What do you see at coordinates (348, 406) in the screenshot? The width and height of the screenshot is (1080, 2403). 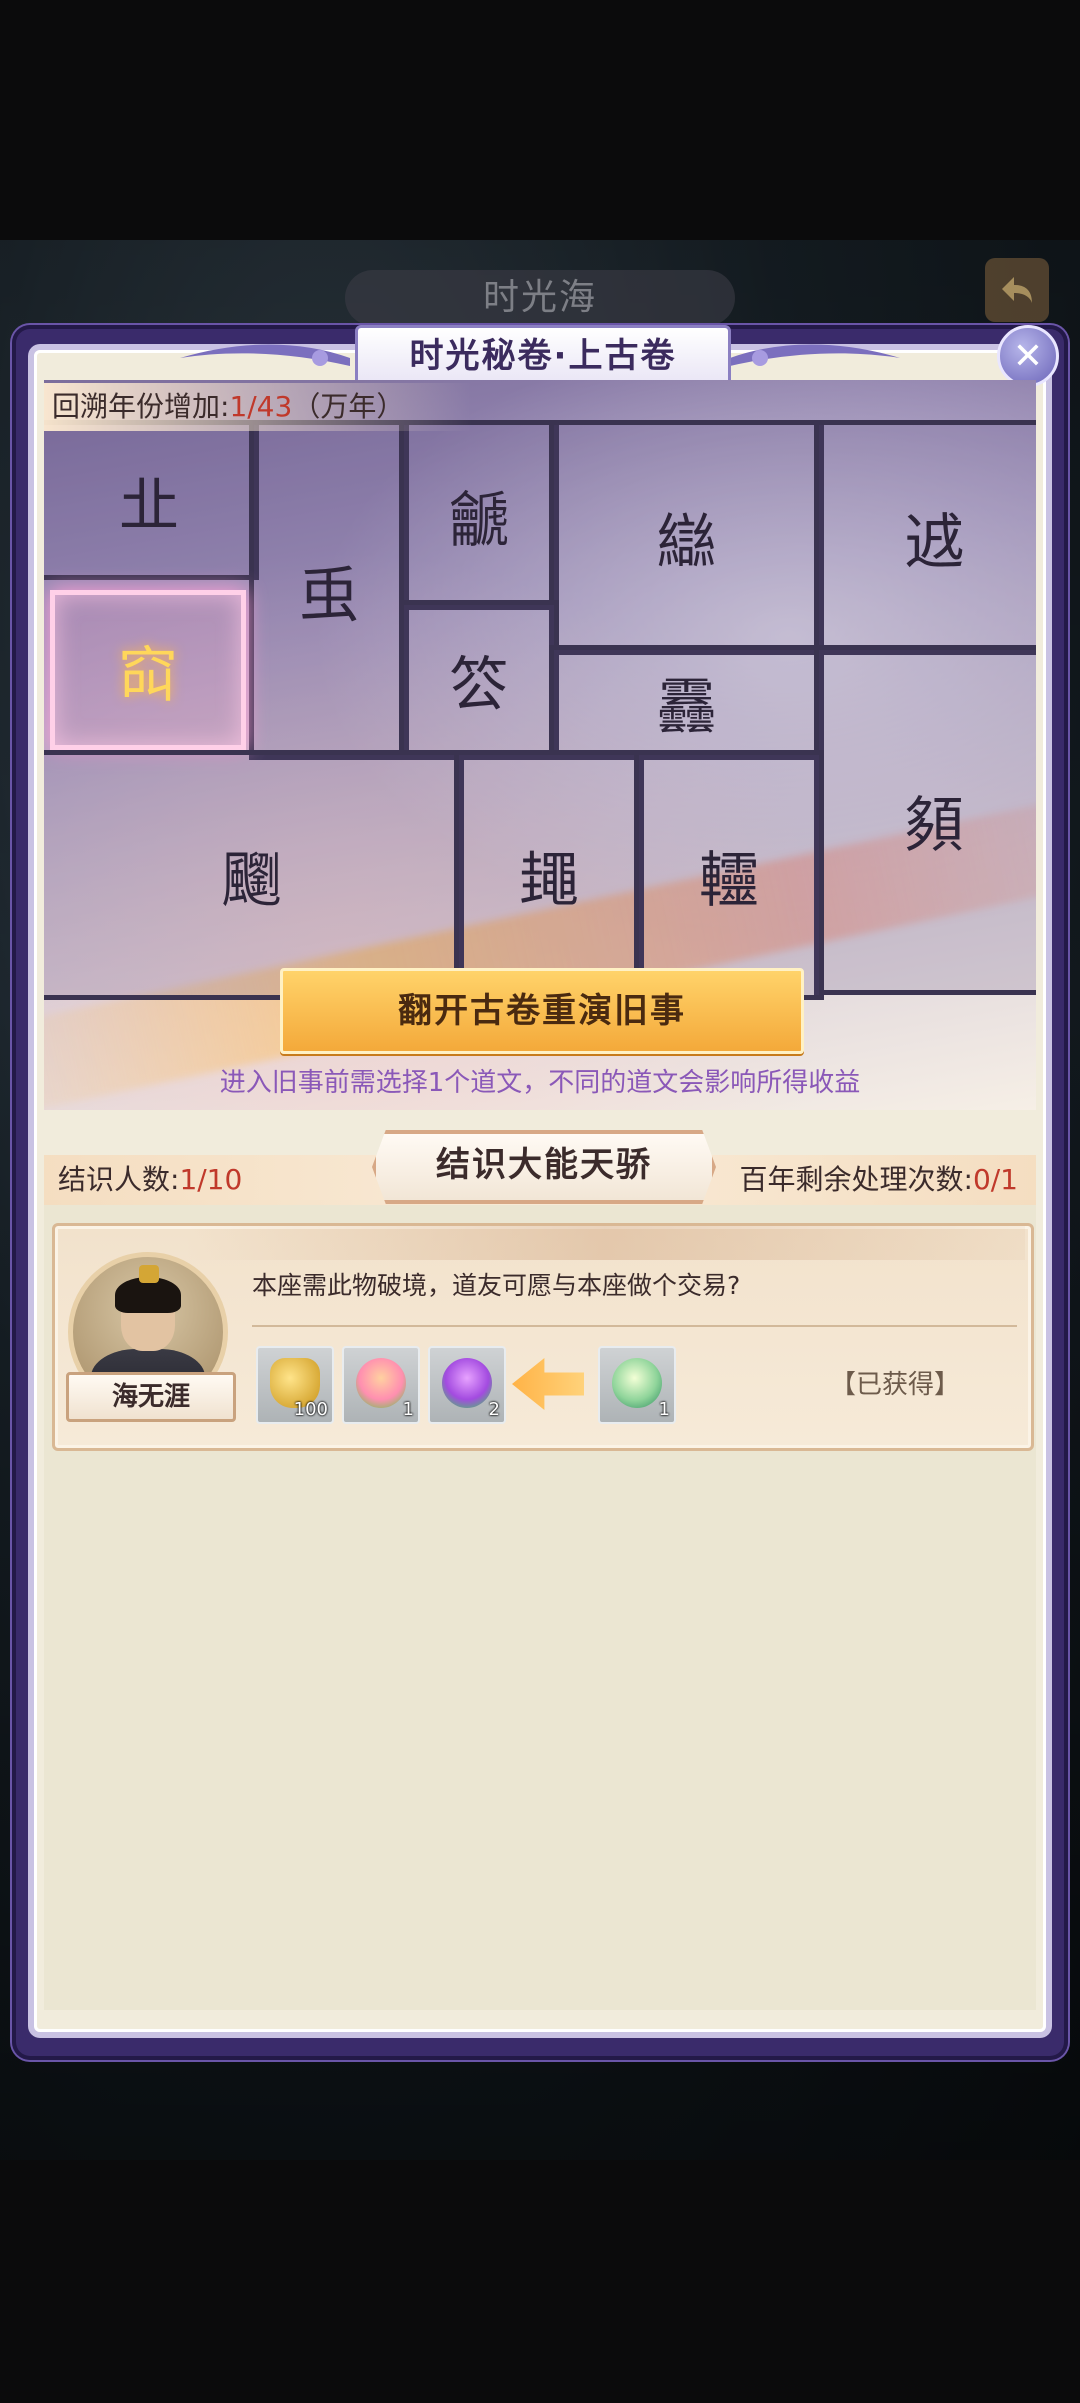 I see `year-progress-unit: （万年）` at bounding box center [348, 406].